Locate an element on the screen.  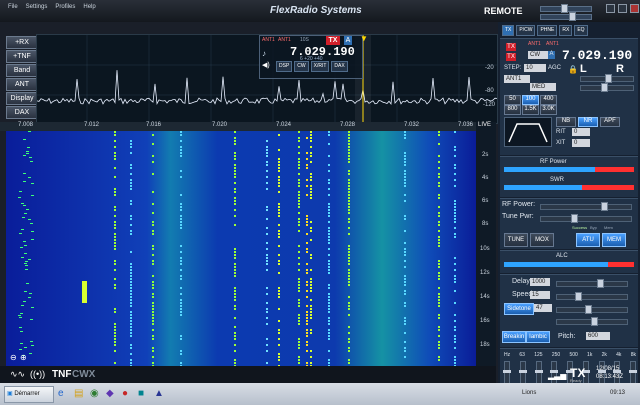
rit-input: 0 is located at coordinates (581, 132).